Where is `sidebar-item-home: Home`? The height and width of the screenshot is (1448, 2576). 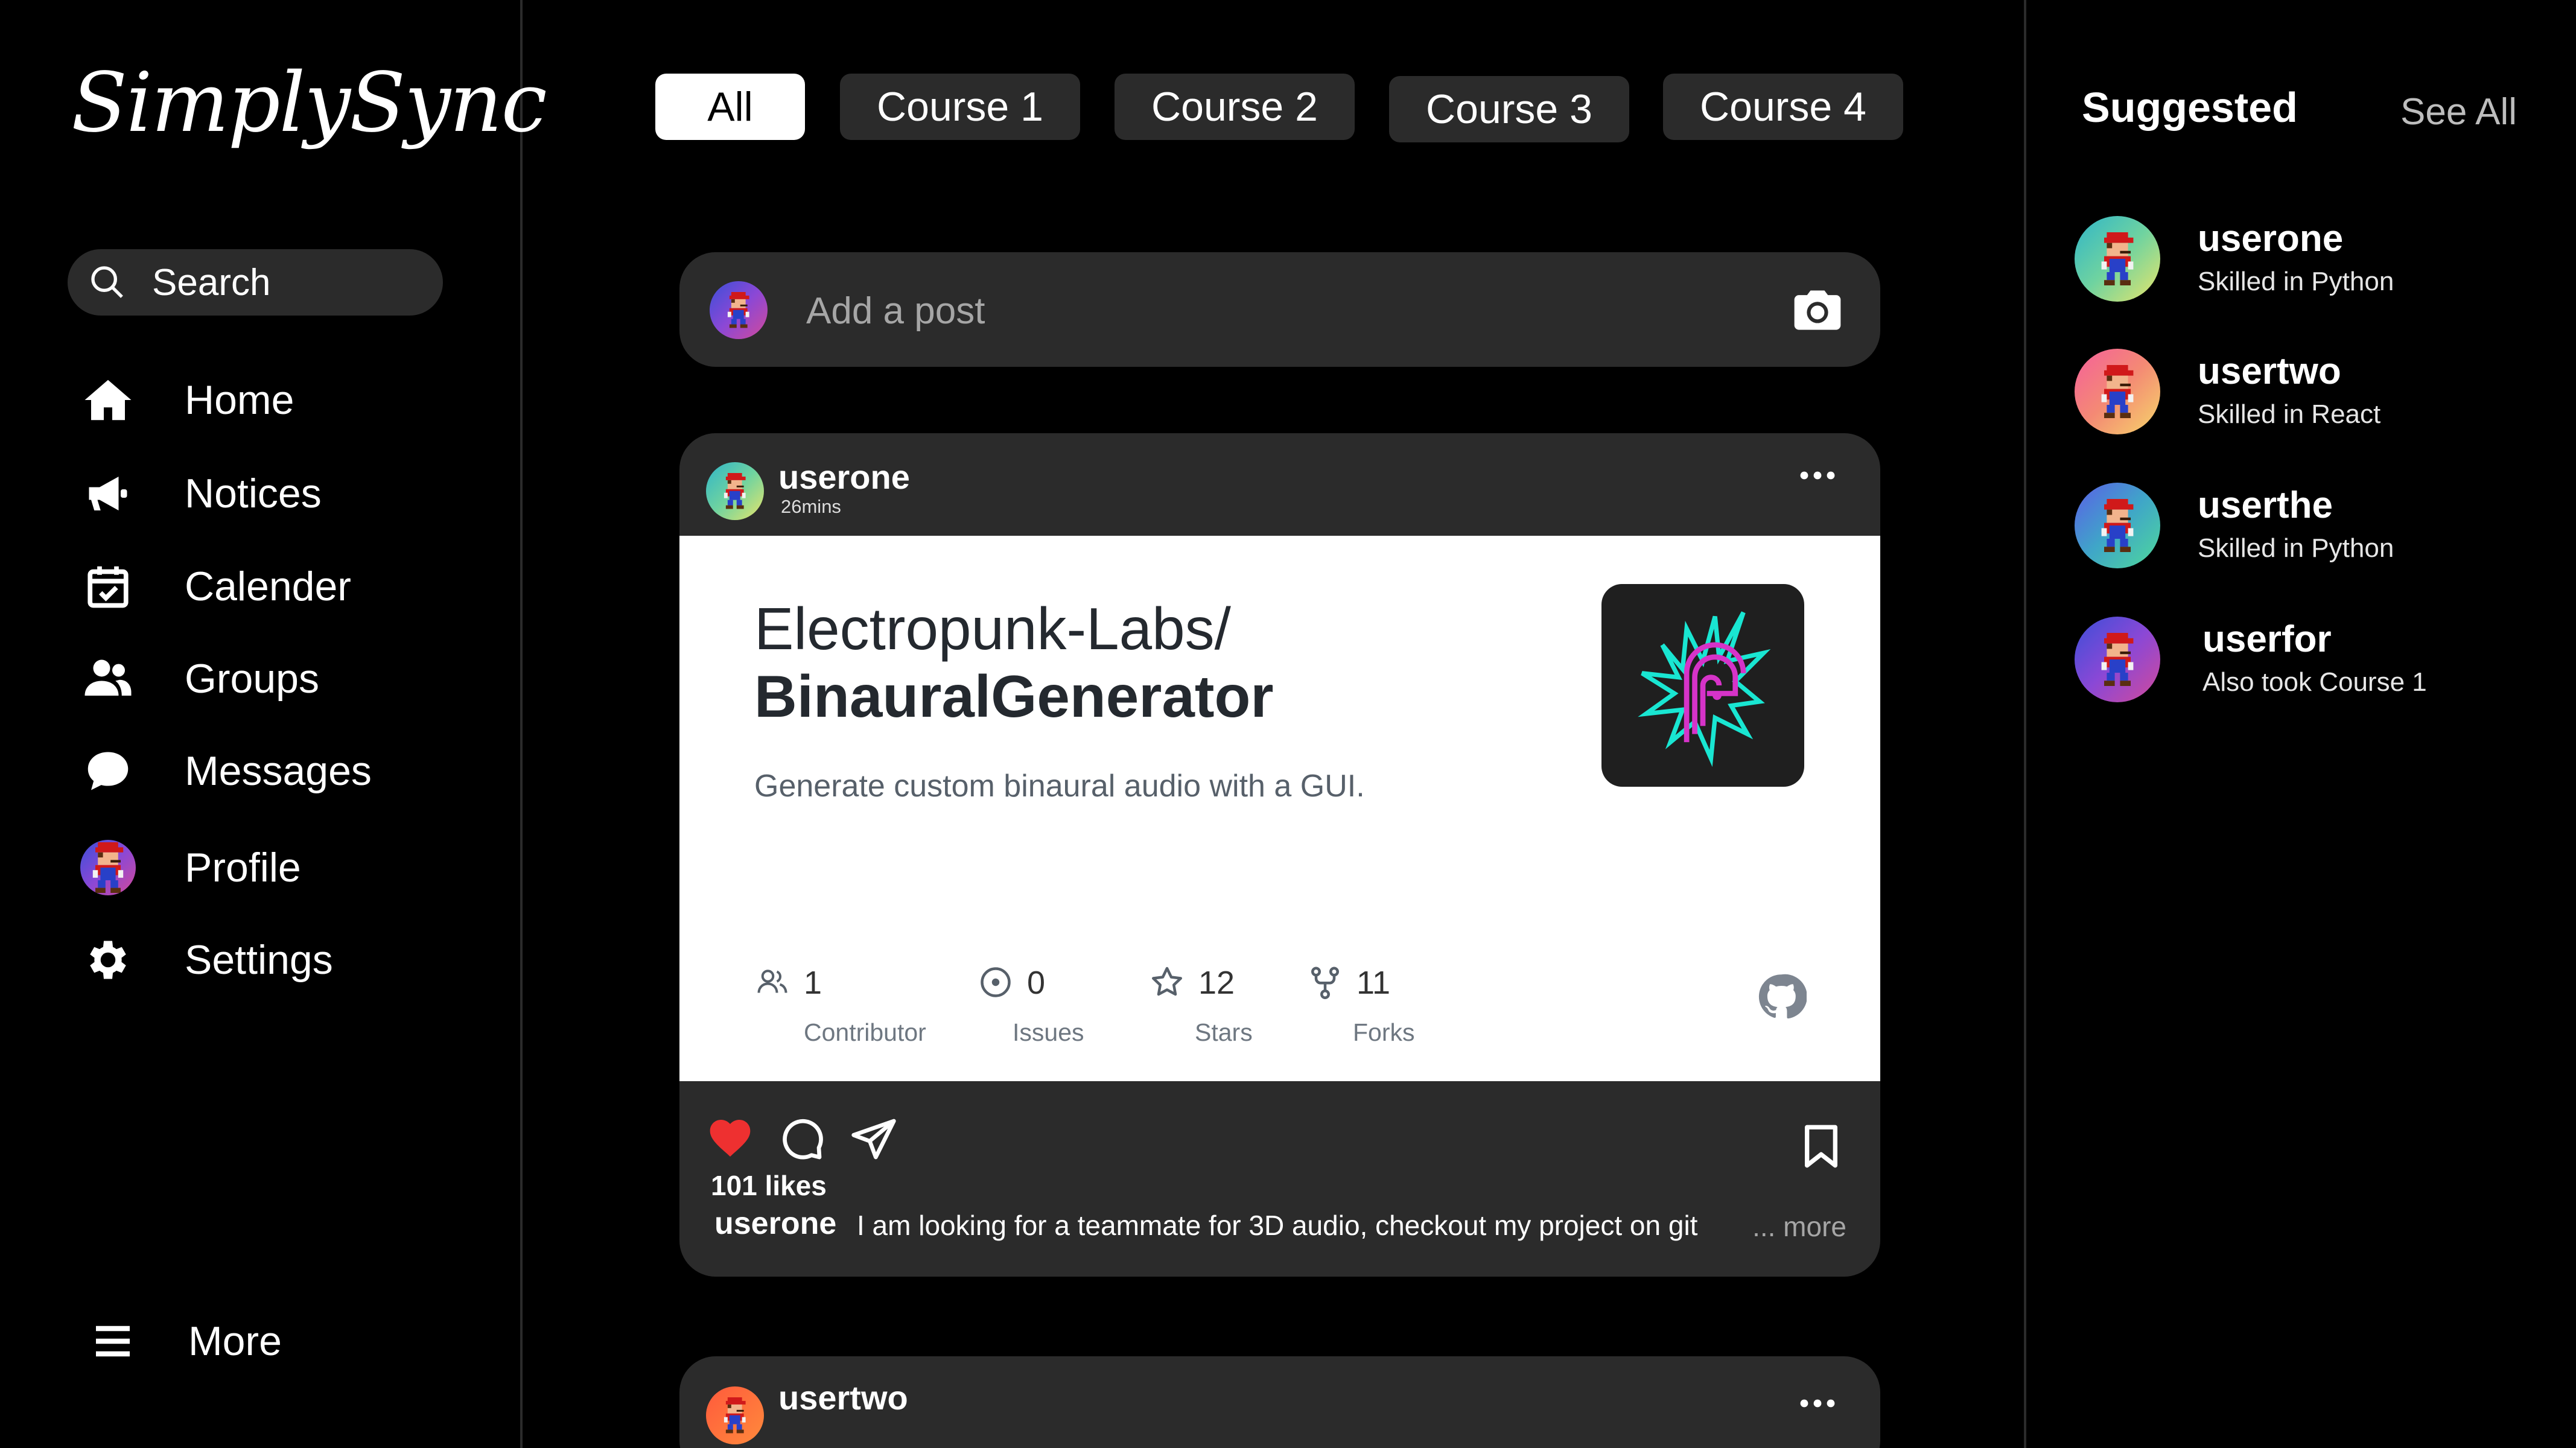
sidebar-item-home: Home is located at coordinates (187, 400).